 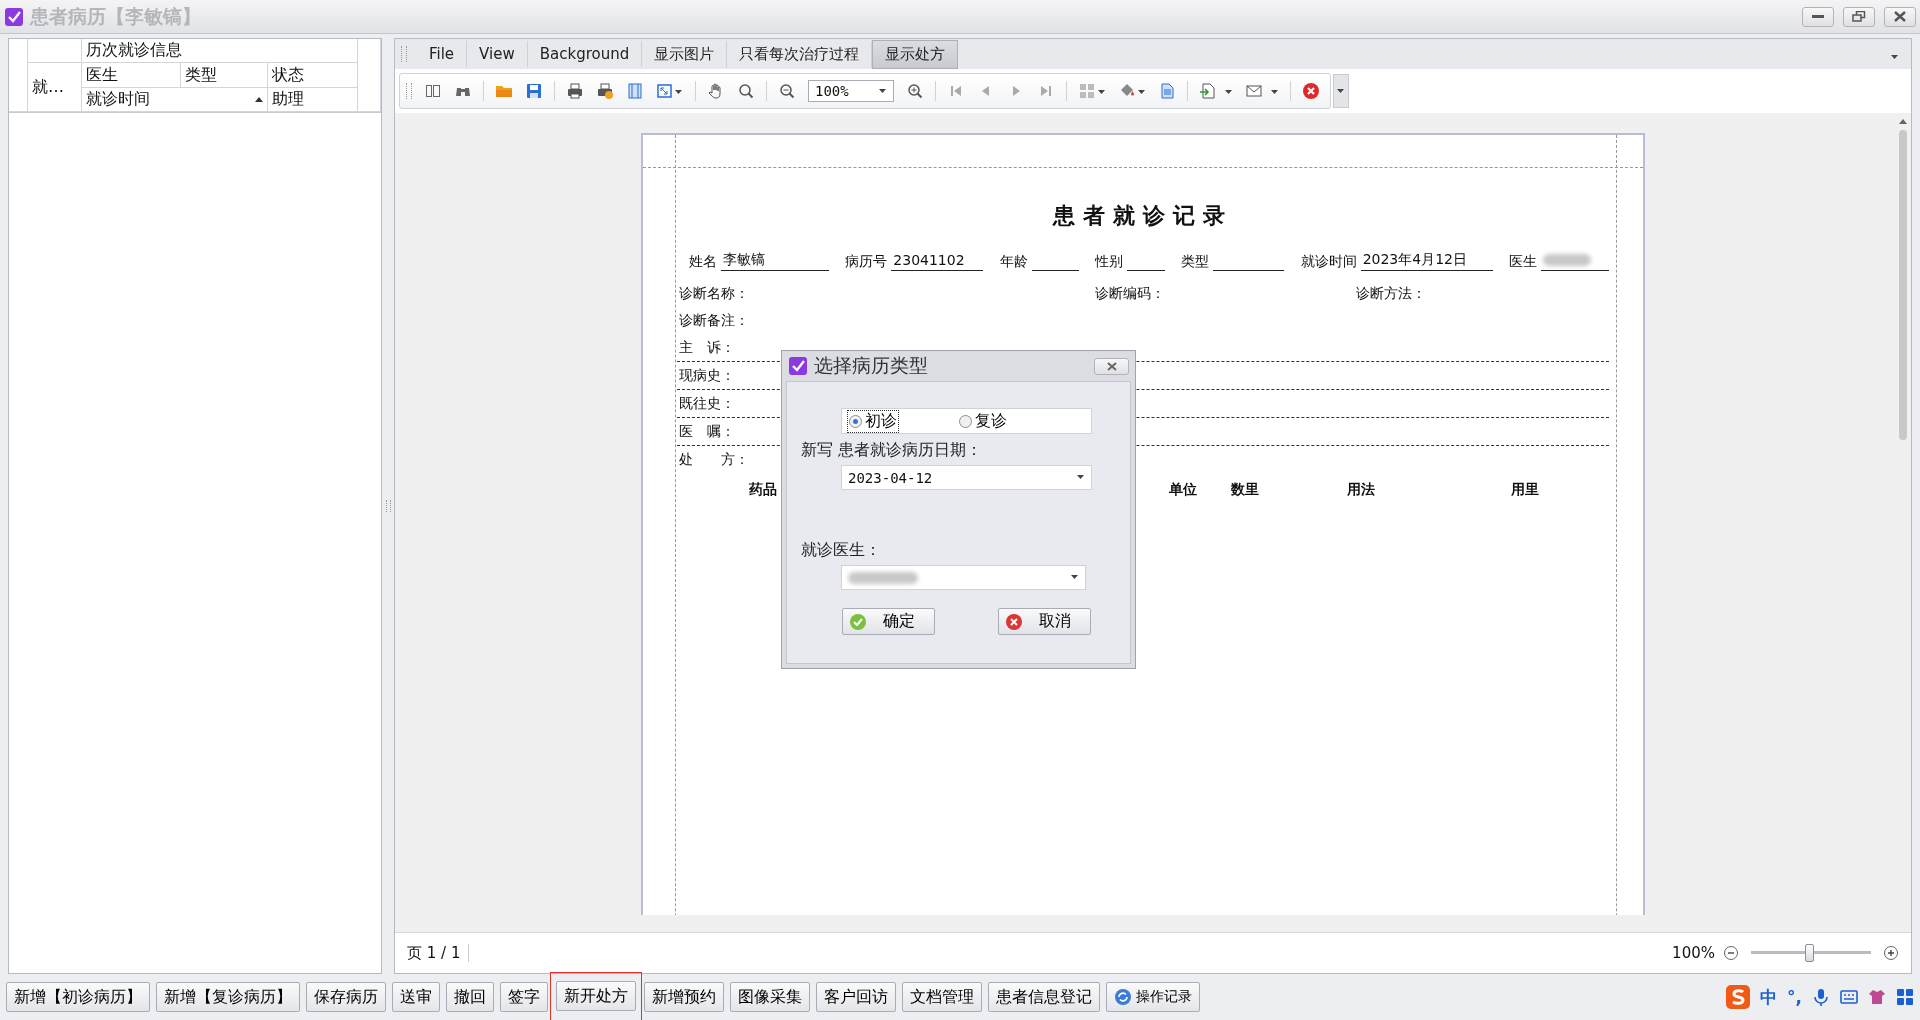 I want to click on action-button: 送审, so click(x=416, y=997).